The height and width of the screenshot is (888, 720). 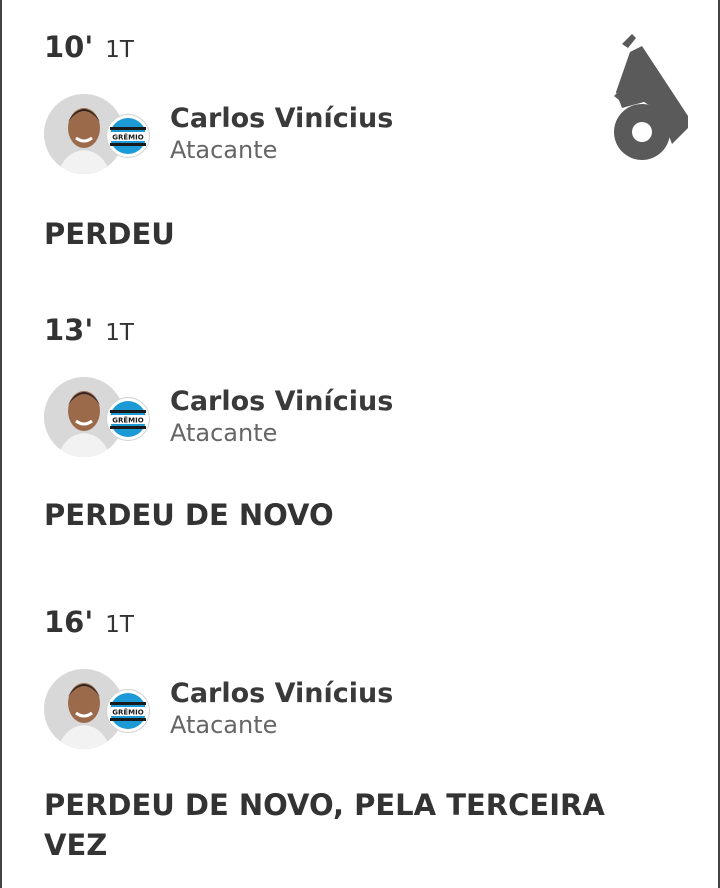 What do you see at coordinates (189, 515) in the screenshot?
I see `event-description: PERDEU DE NOVO` at bounding box center [189, 515].